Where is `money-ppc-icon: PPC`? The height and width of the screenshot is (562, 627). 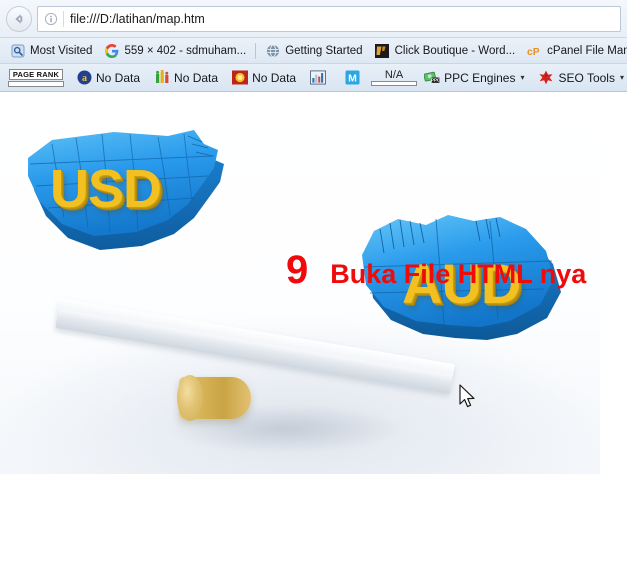 money-ppc-icon: PPC is located at coordinates (432, 78).